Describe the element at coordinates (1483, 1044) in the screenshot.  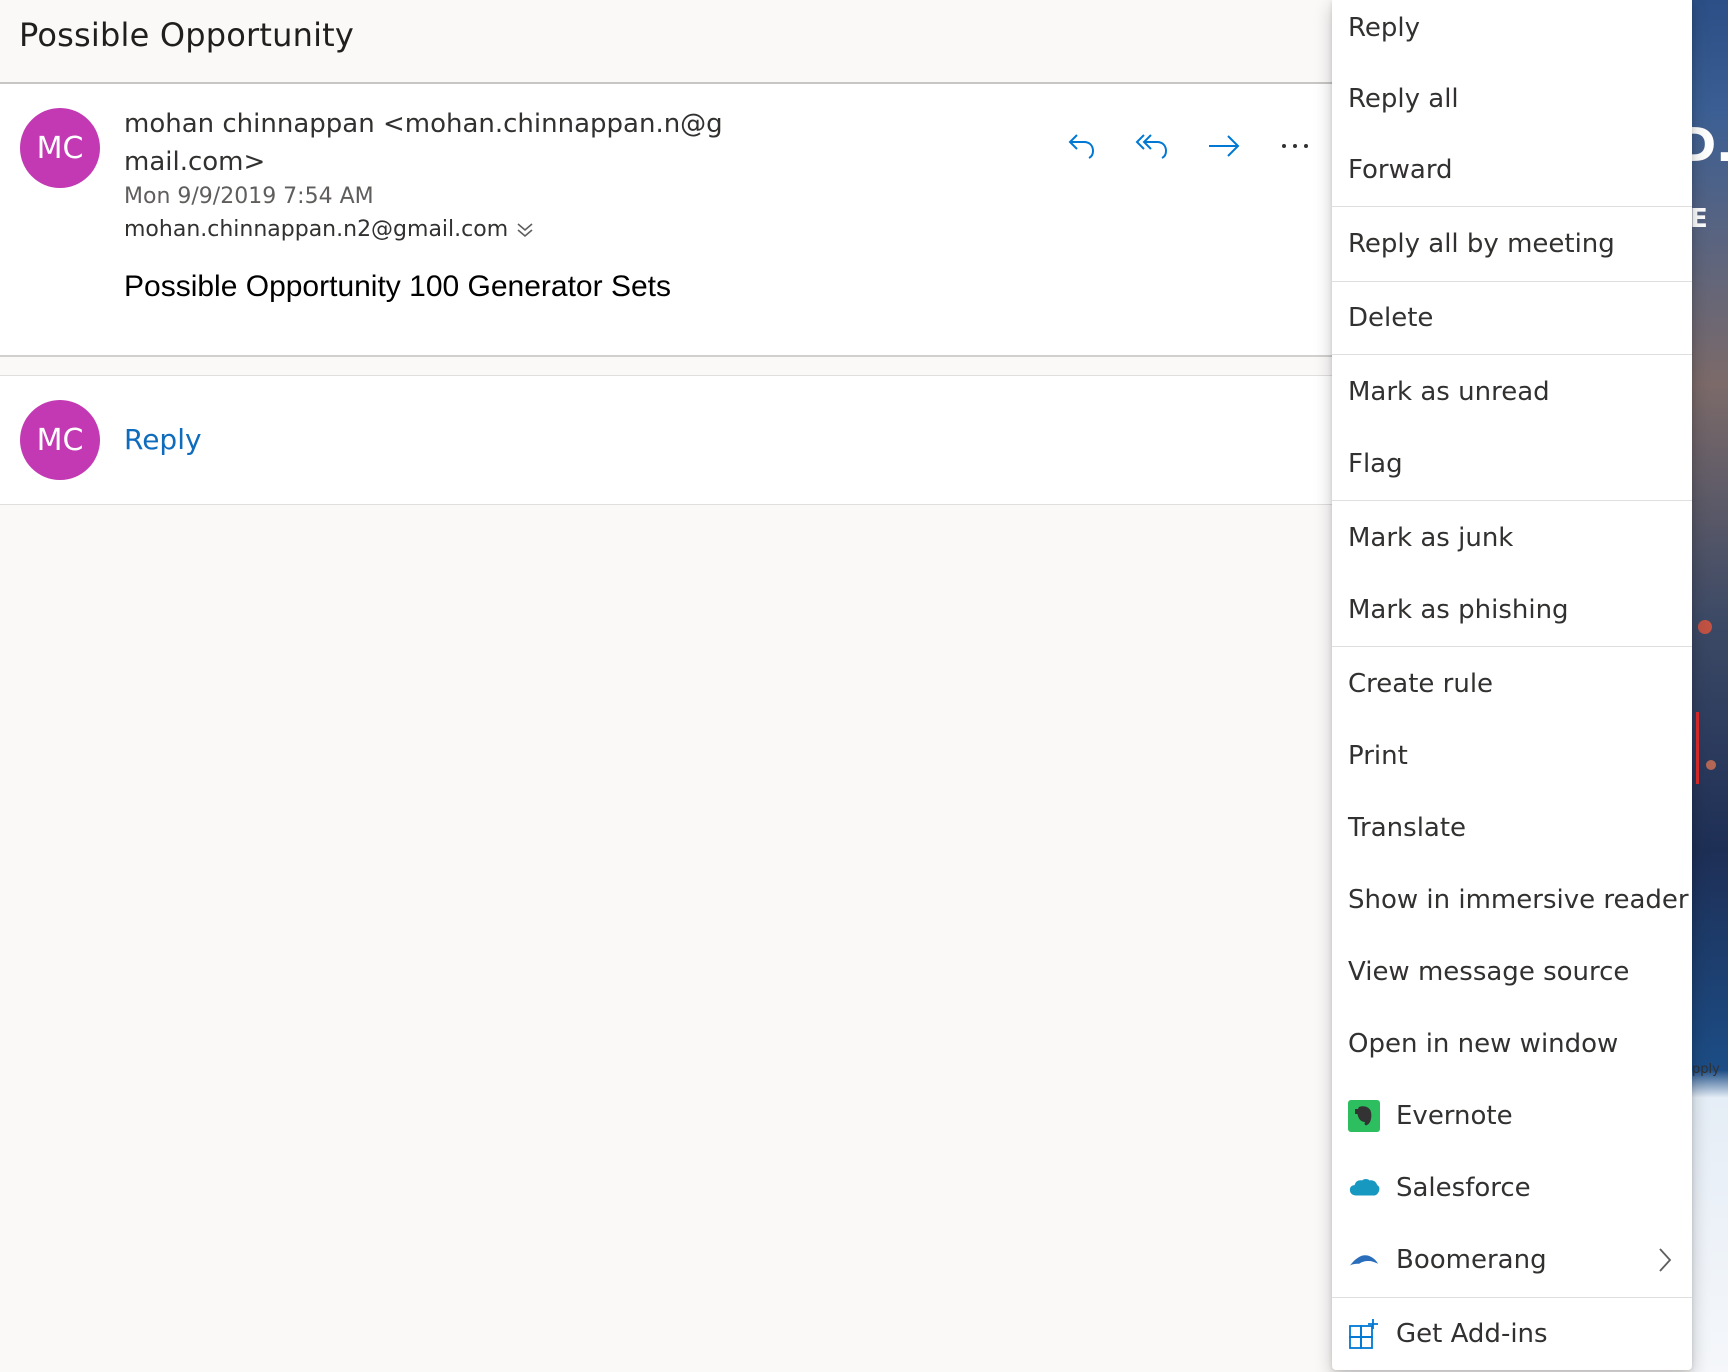
I see `menu-item-label: Open in new window` at that location.